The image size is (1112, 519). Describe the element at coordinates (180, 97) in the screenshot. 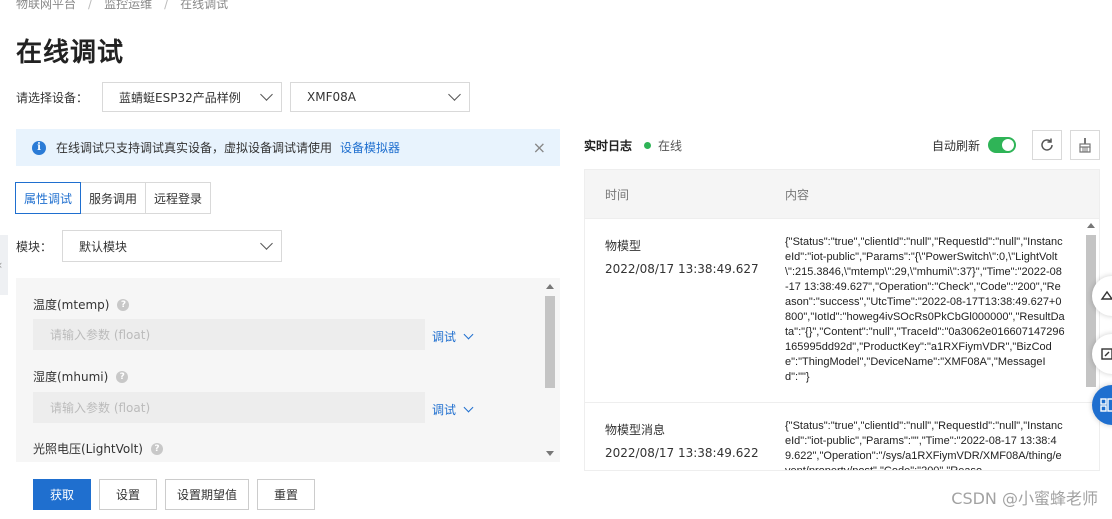

I see `product-select-value: 蓝蜻蜓ESP32产品样例` at that location.